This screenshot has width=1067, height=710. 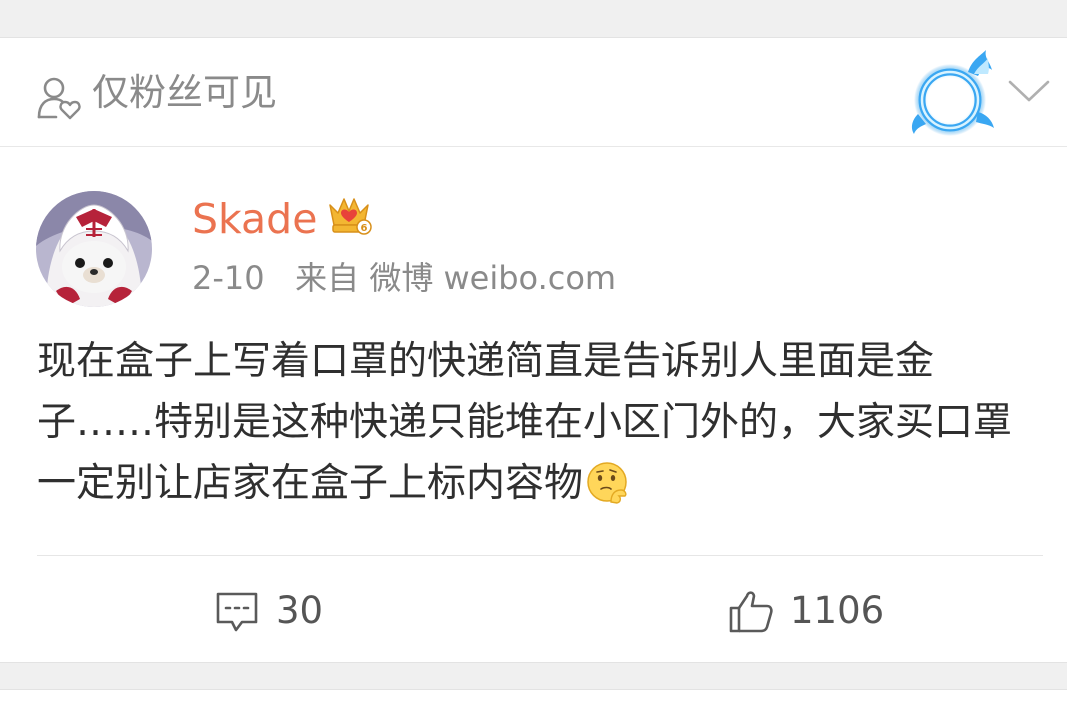 I want to click on avatar, so click(x=94, y=249).